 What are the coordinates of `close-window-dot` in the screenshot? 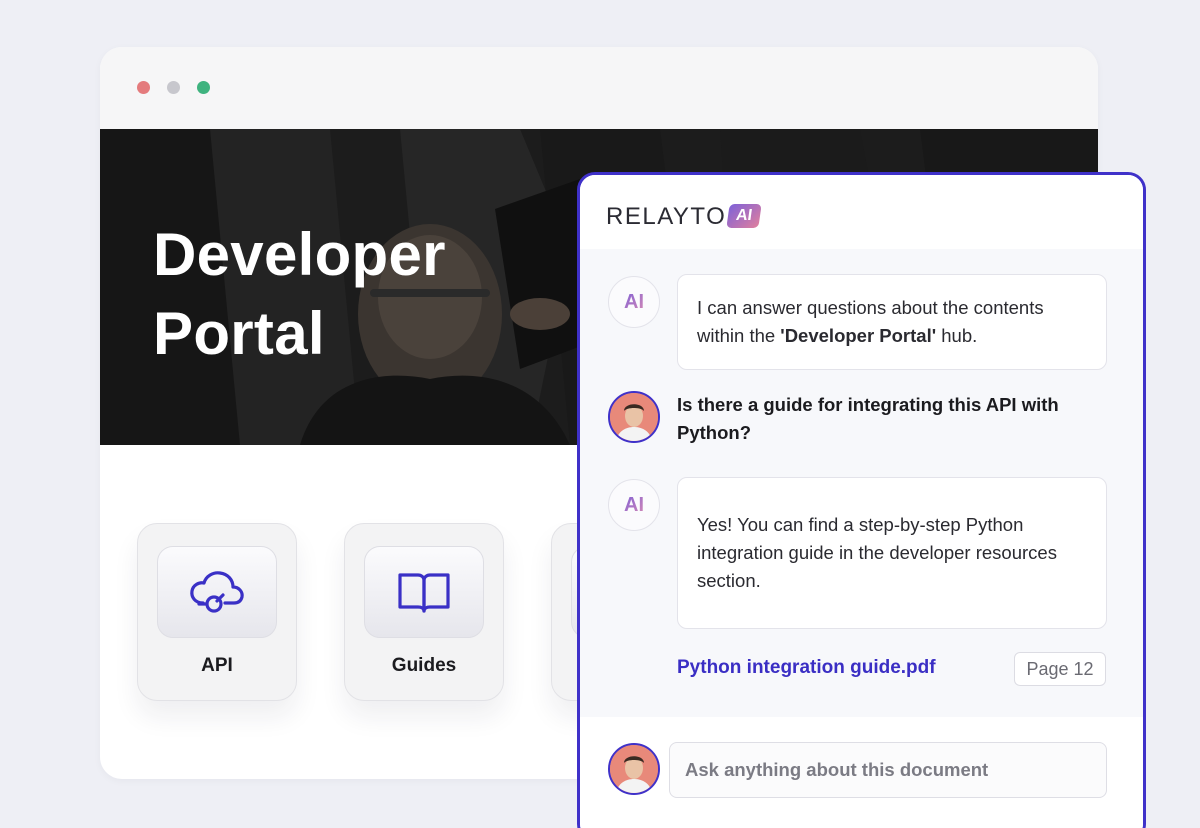 It's located at (143, 87).